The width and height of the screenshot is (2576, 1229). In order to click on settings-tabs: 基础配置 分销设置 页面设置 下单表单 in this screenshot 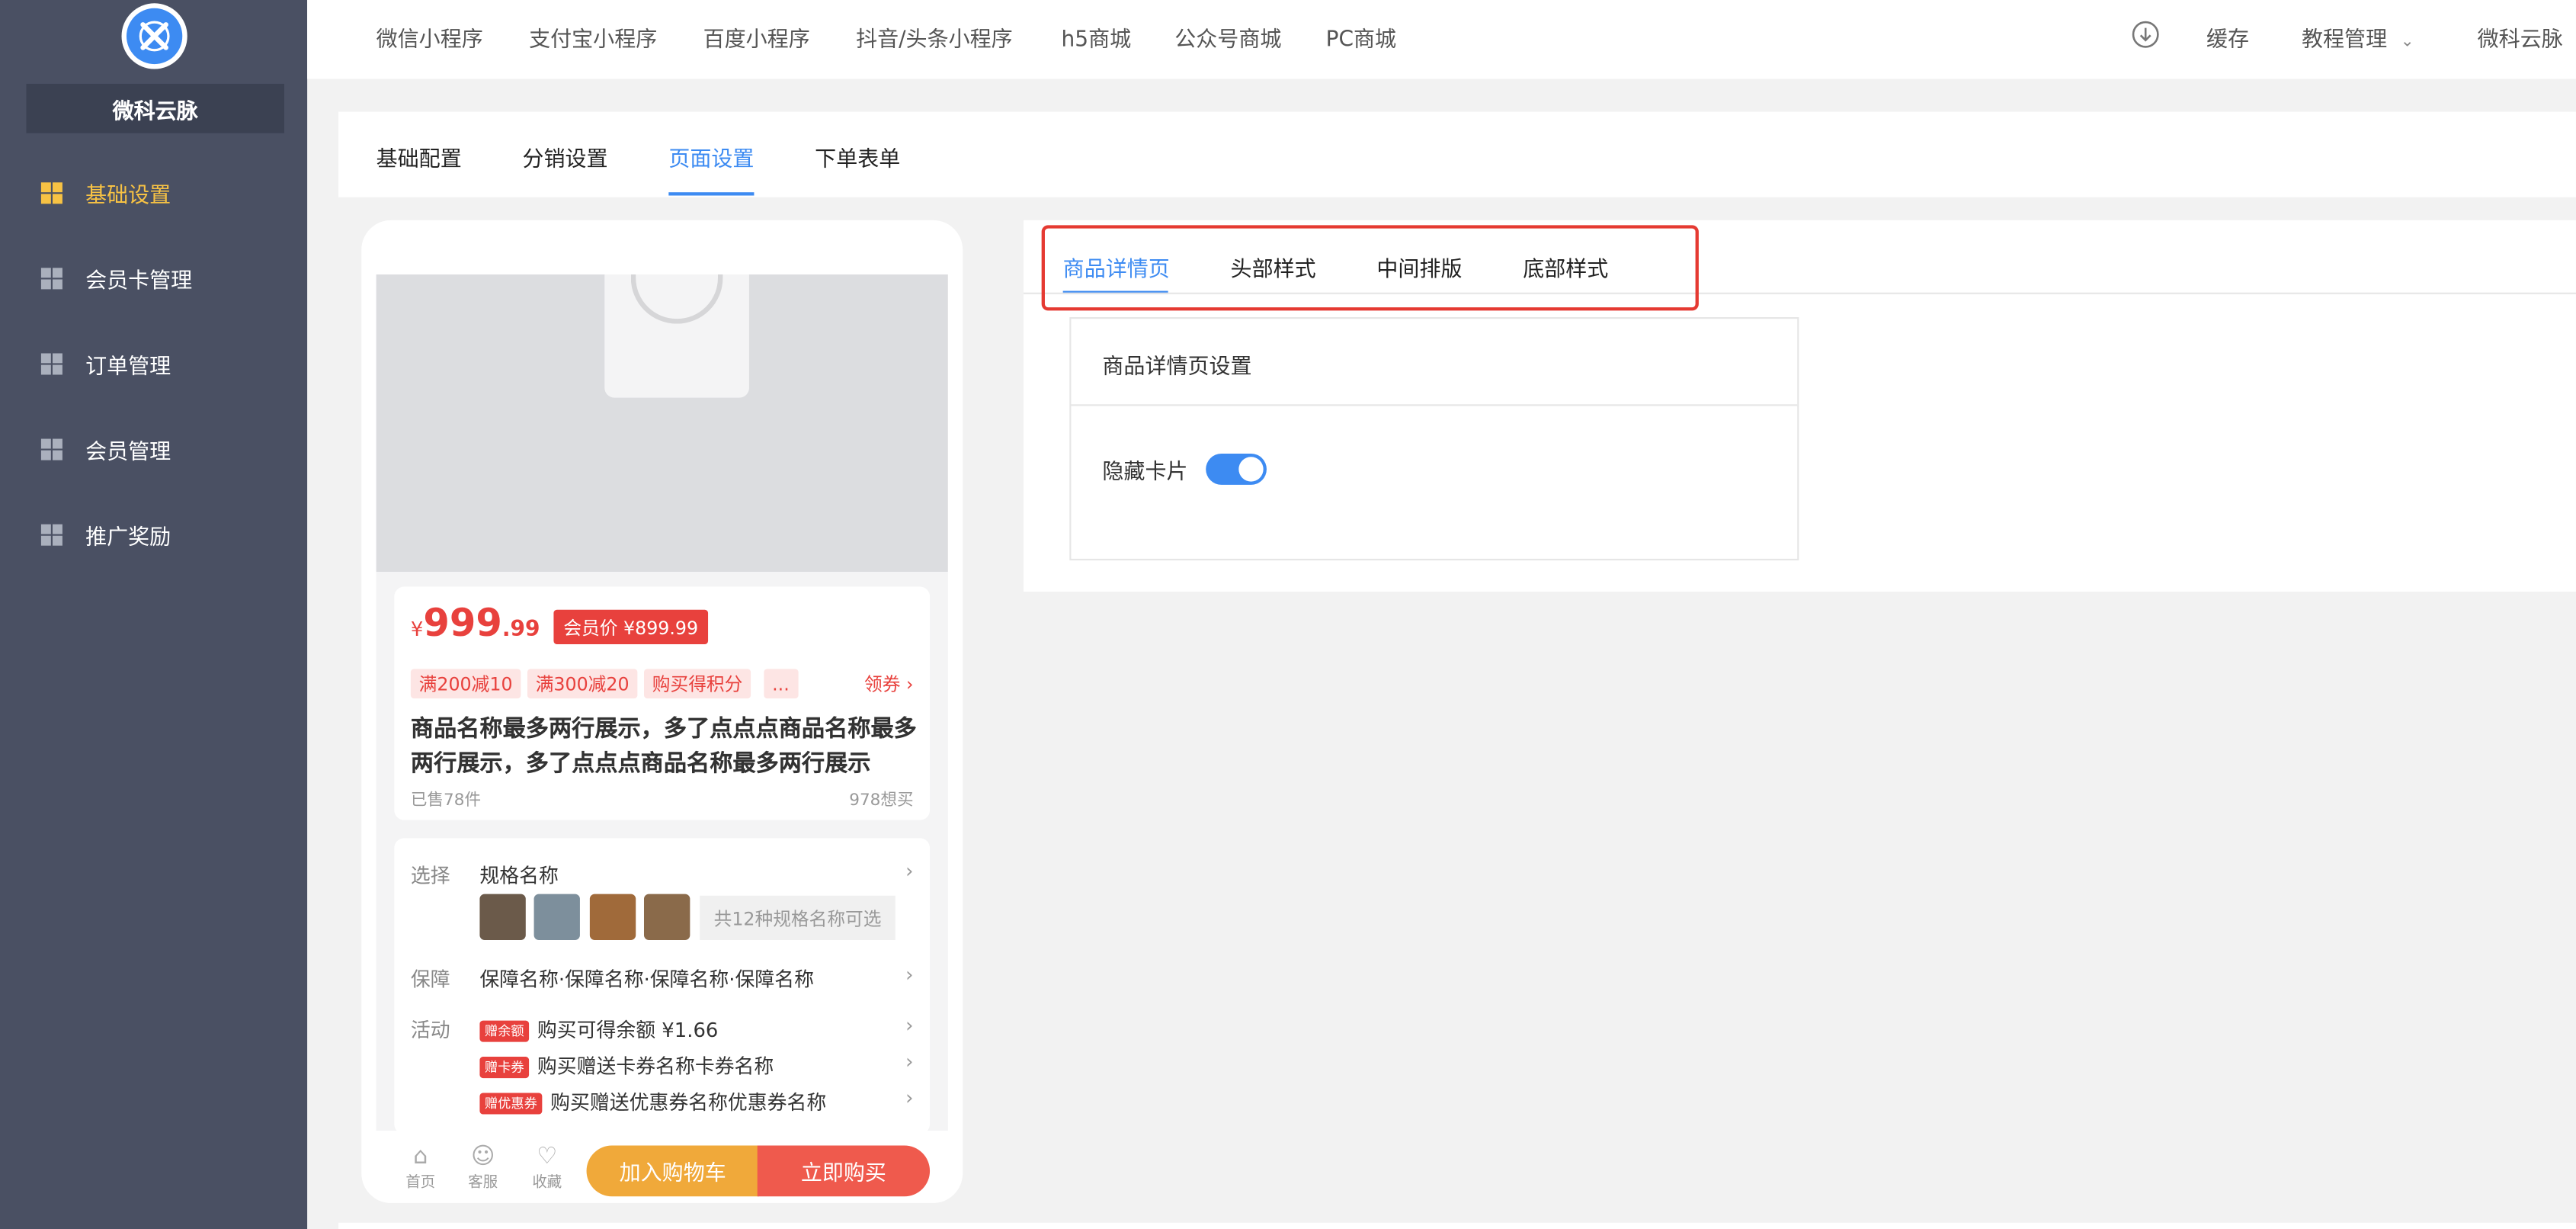, I will do `click(1457, 154)`.